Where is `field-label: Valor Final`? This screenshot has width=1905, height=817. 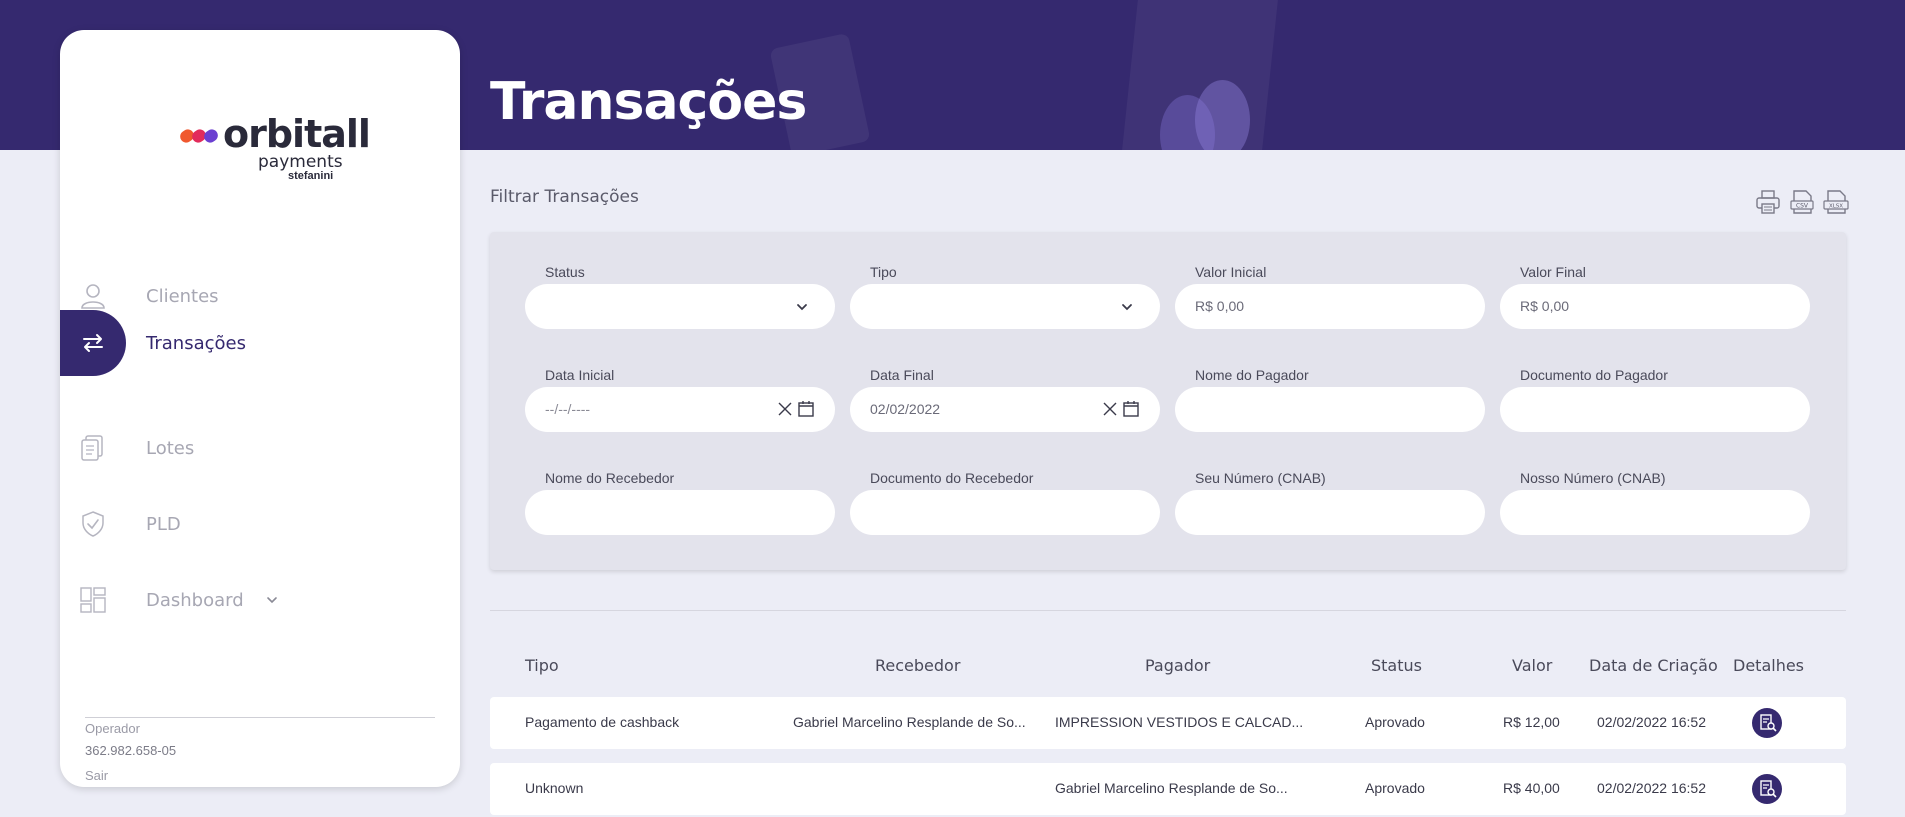
field-label: Valor Final is located at coordinates (1553, 272).